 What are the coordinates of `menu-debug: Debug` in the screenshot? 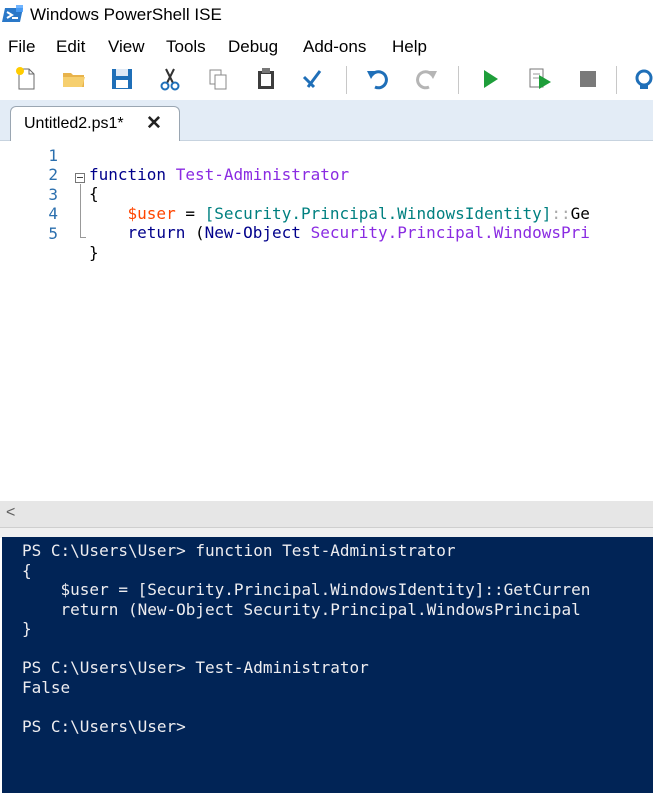 It's located at (253, 47).